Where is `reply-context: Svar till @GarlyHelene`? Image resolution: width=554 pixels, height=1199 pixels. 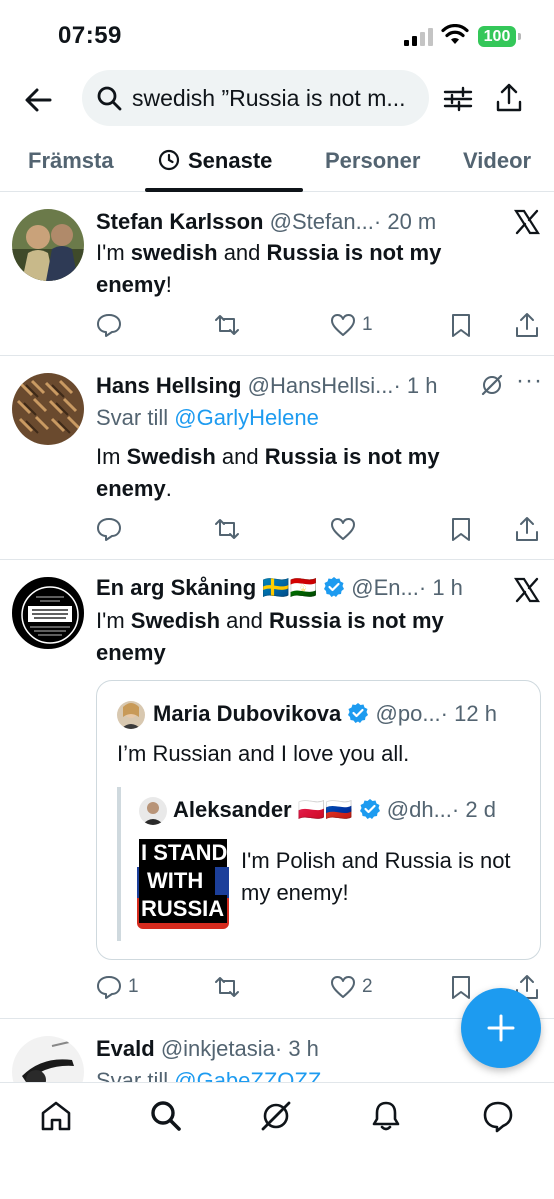
reply-context: Svar till @GarlyHelene is located at coordinates (207, 417).